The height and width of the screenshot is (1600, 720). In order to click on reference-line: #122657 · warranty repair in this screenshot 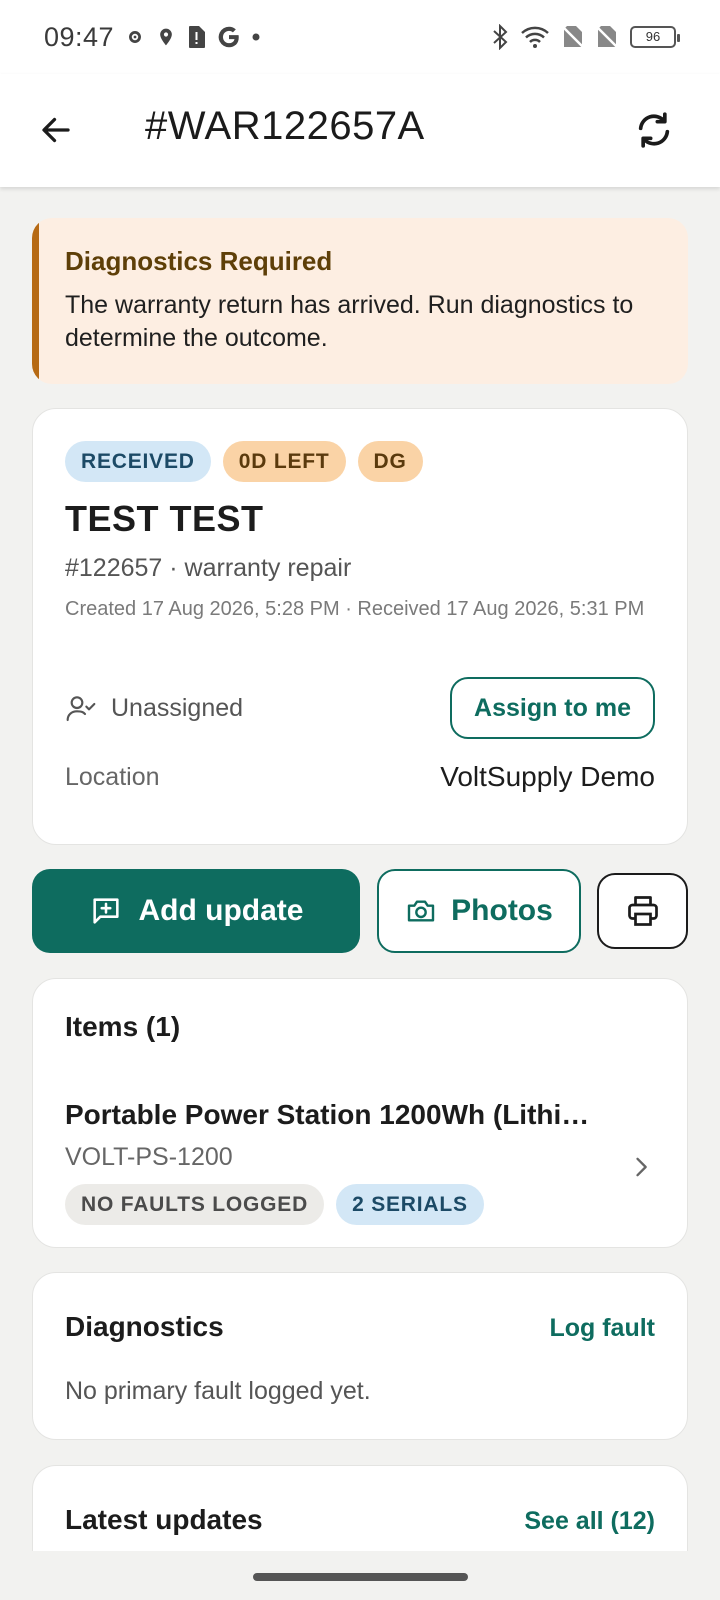, I will do `click(208, 568)`.